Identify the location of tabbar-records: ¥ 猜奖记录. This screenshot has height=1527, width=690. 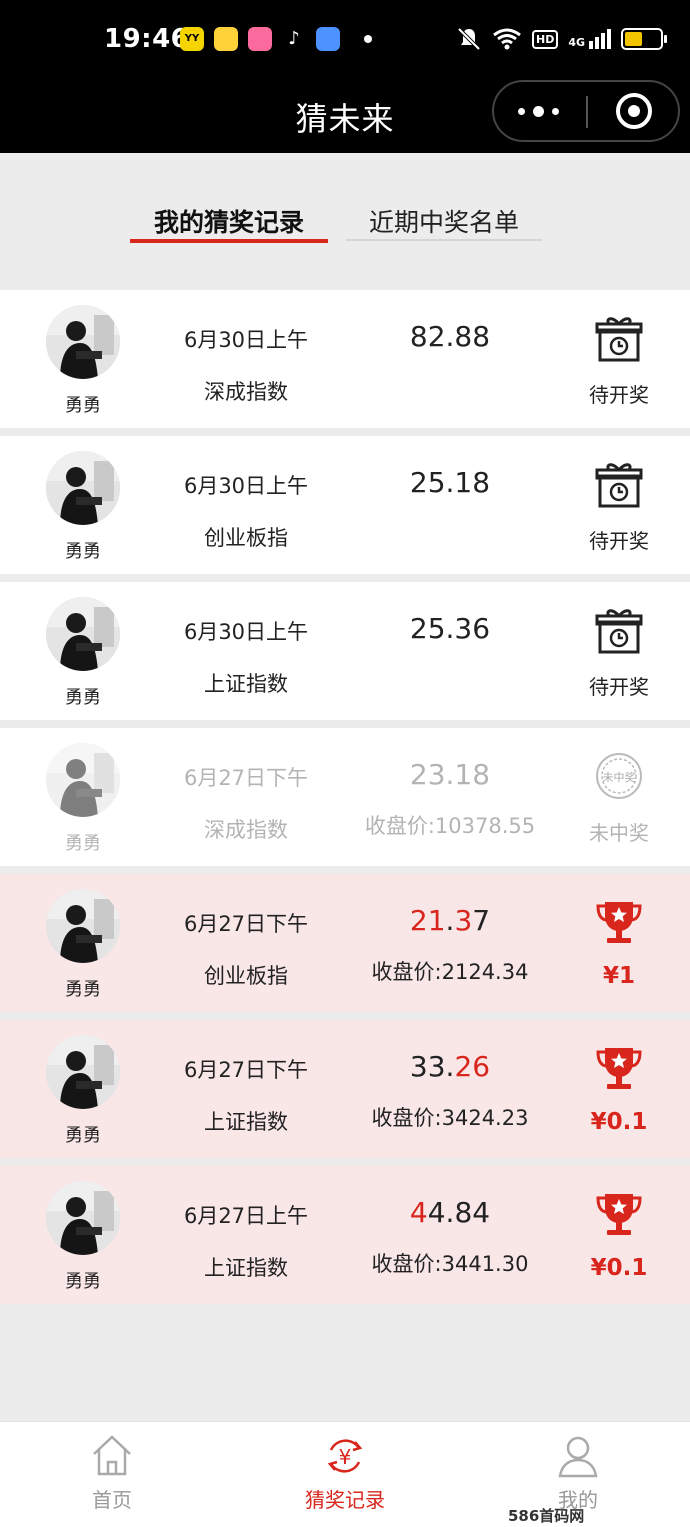
(345, 1474).